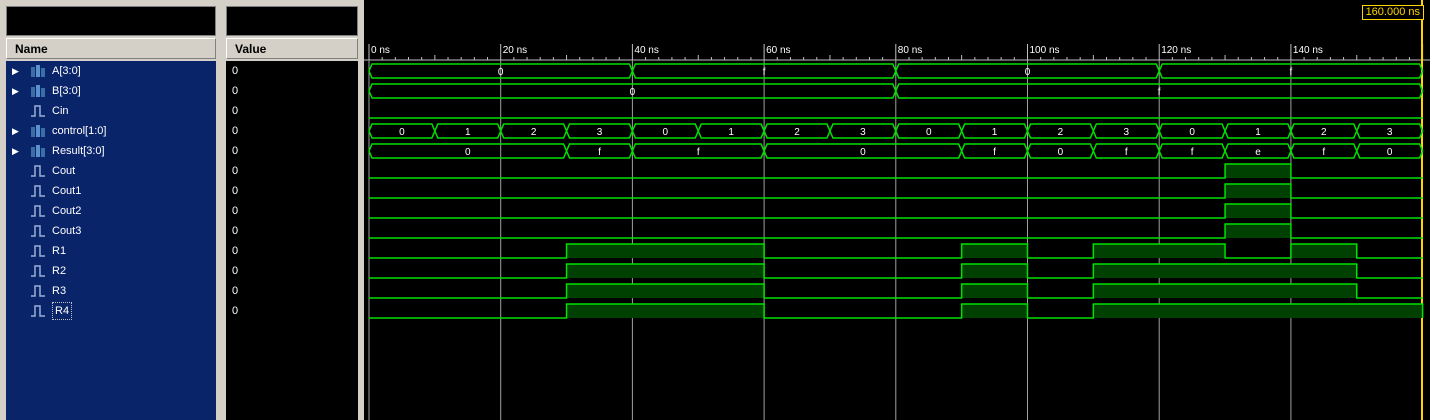 The width and height of the screenshot is (1430, 420). Describe the element at coordinates (111, 271) in the screenshot. I see `signal-row: R2` at that location.